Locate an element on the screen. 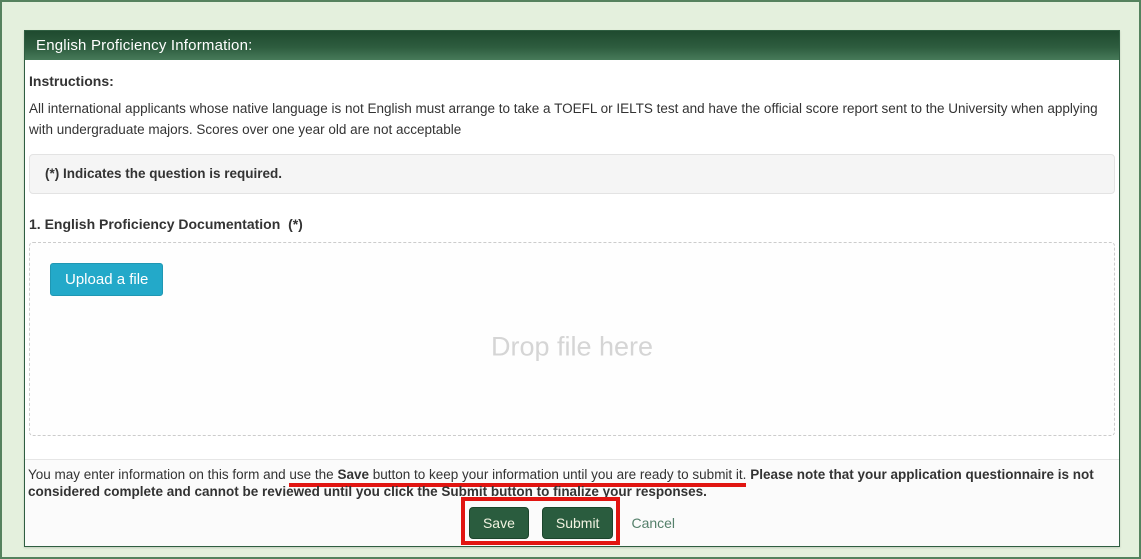  upload-file-button: Upload a file is located at coordinates (107, 279).